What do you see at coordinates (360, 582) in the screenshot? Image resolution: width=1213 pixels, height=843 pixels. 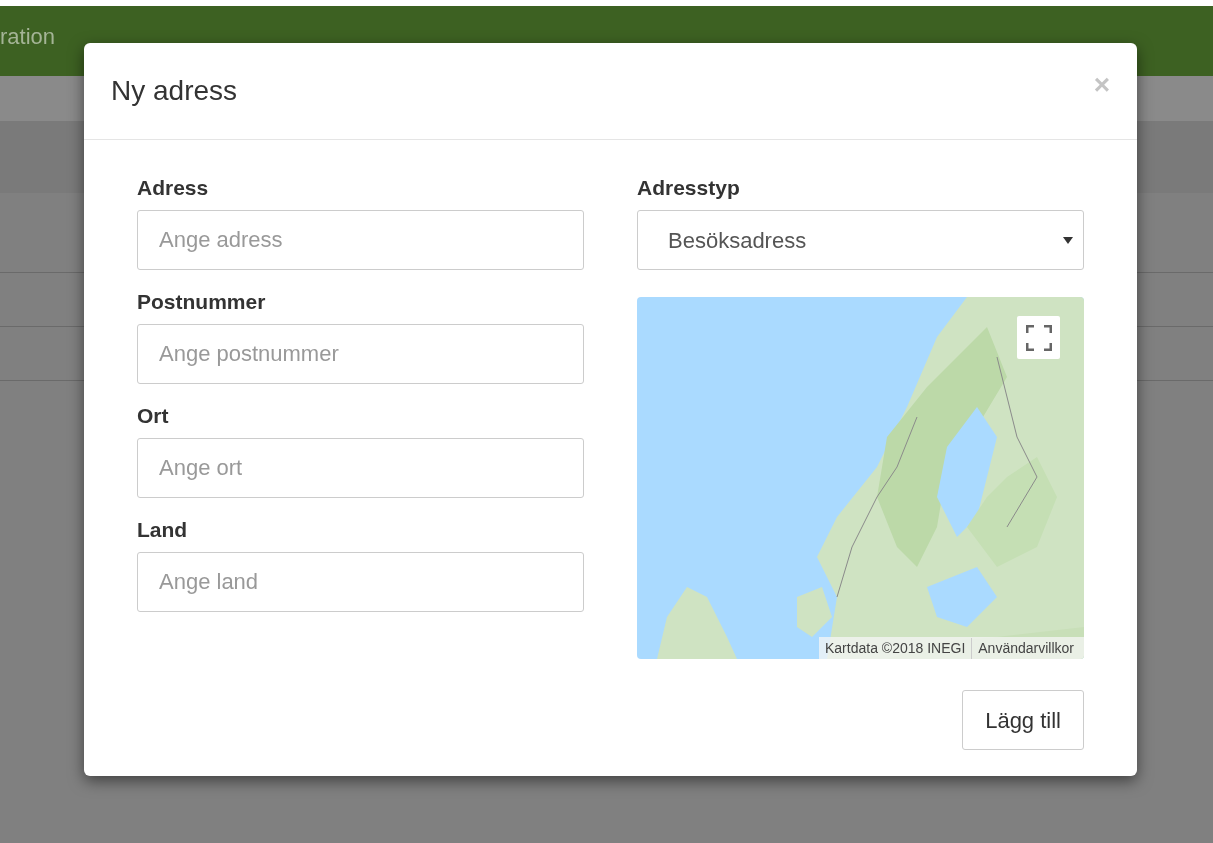 I see `input-field: Ange land` at bounding box center [360, 582].